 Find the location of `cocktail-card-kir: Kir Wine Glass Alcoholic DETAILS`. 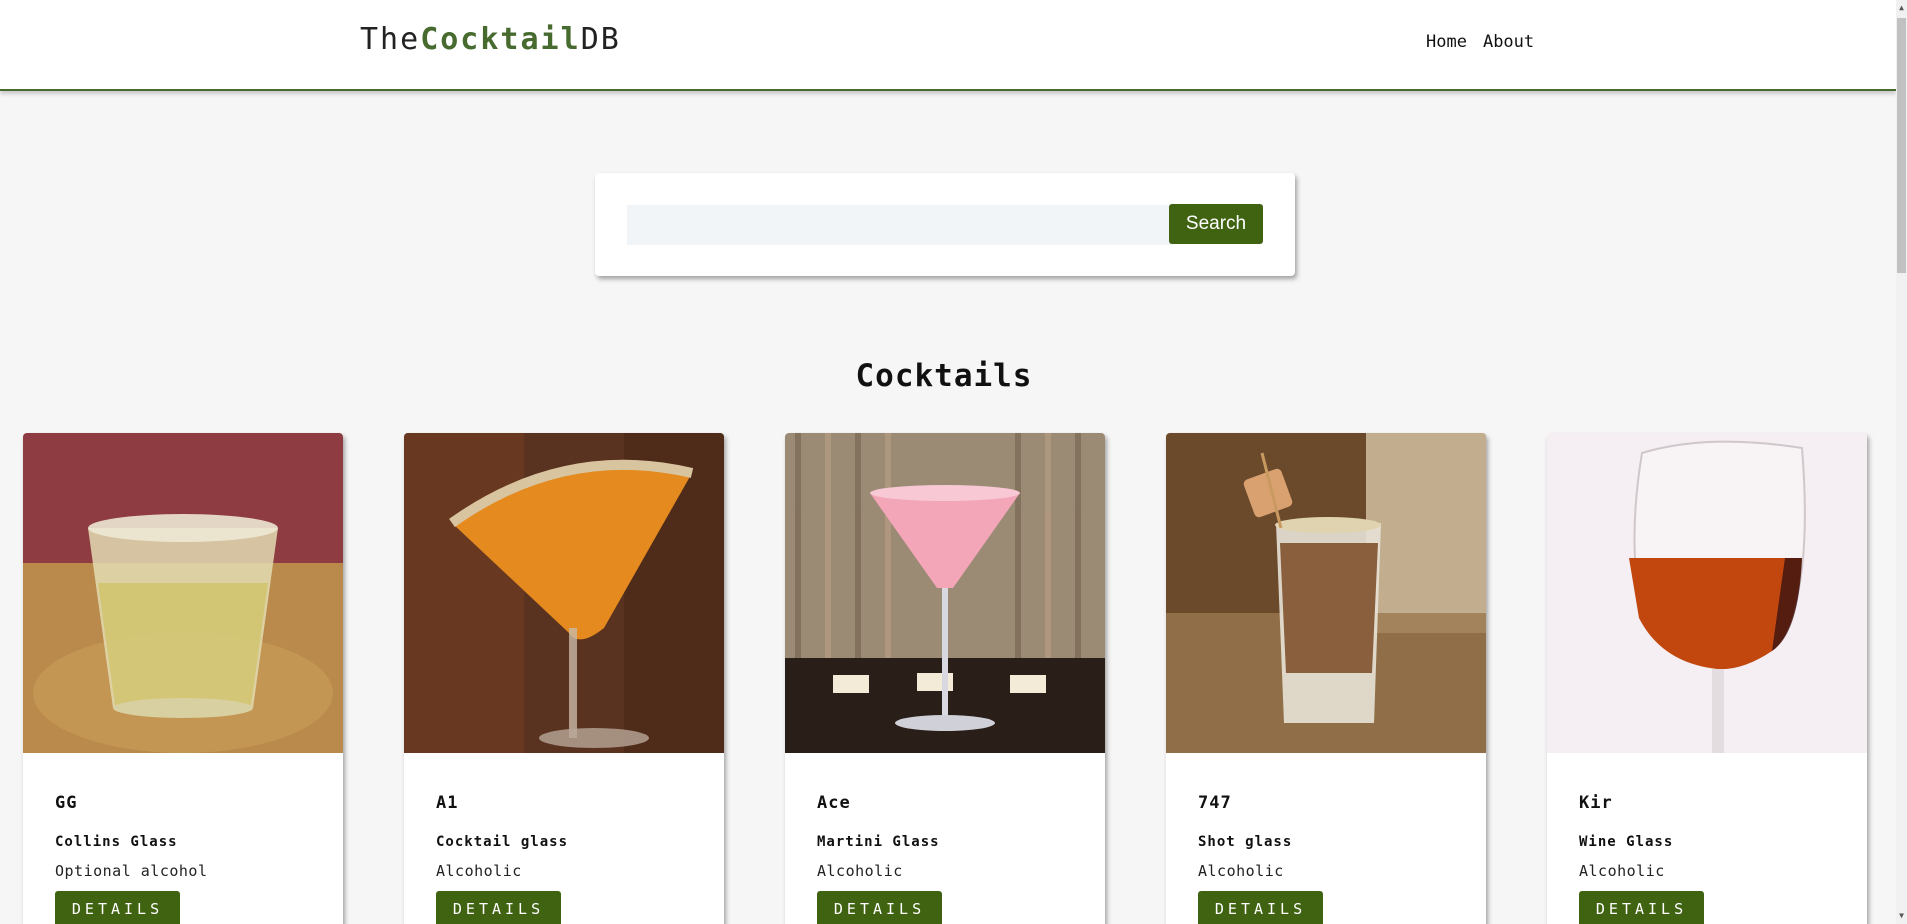

cocktail-card-kir: Kir Wine Glass Alcoholic DETAILS is located at coordinates (1707, 678).